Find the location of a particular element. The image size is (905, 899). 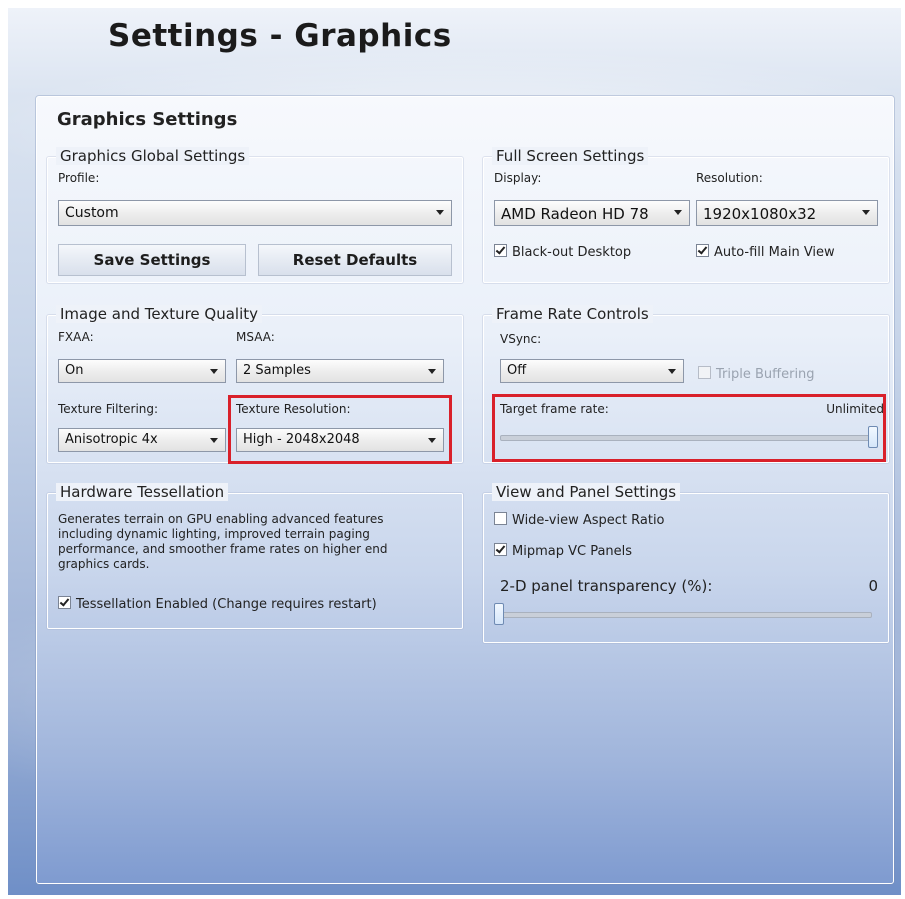

triple-buffering-label: Triple Buffering is located at coordinates (765, 374).